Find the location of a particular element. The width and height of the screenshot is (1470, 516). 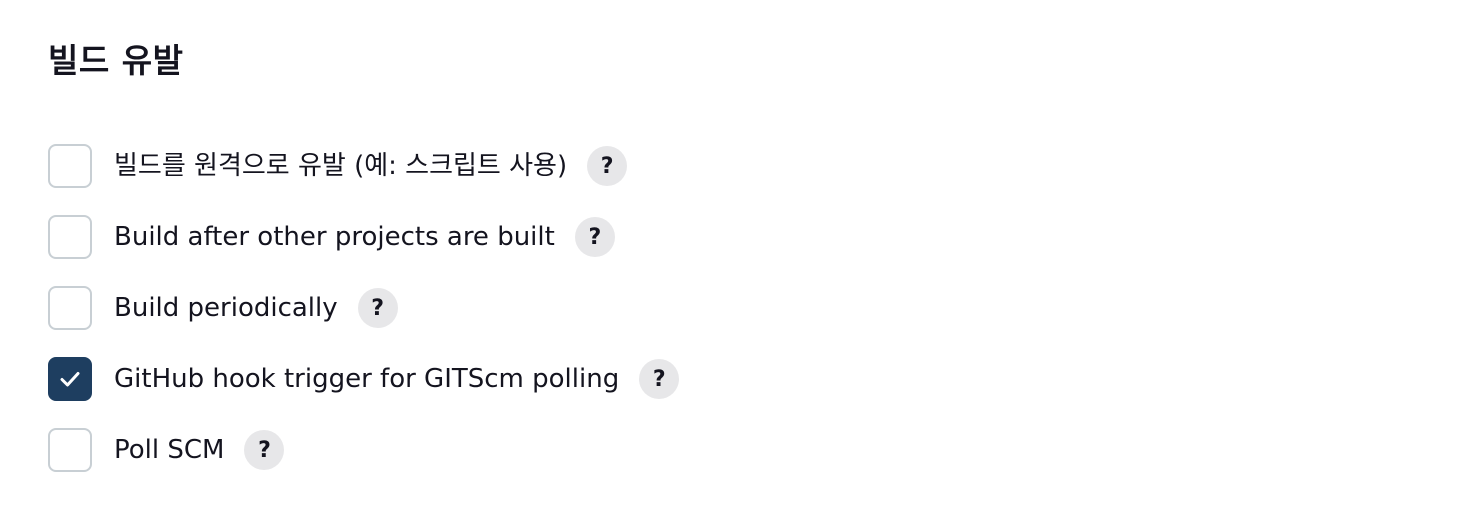

build-after-other-projects-label: Build after other projects are built is located at coordinates (334, 237).